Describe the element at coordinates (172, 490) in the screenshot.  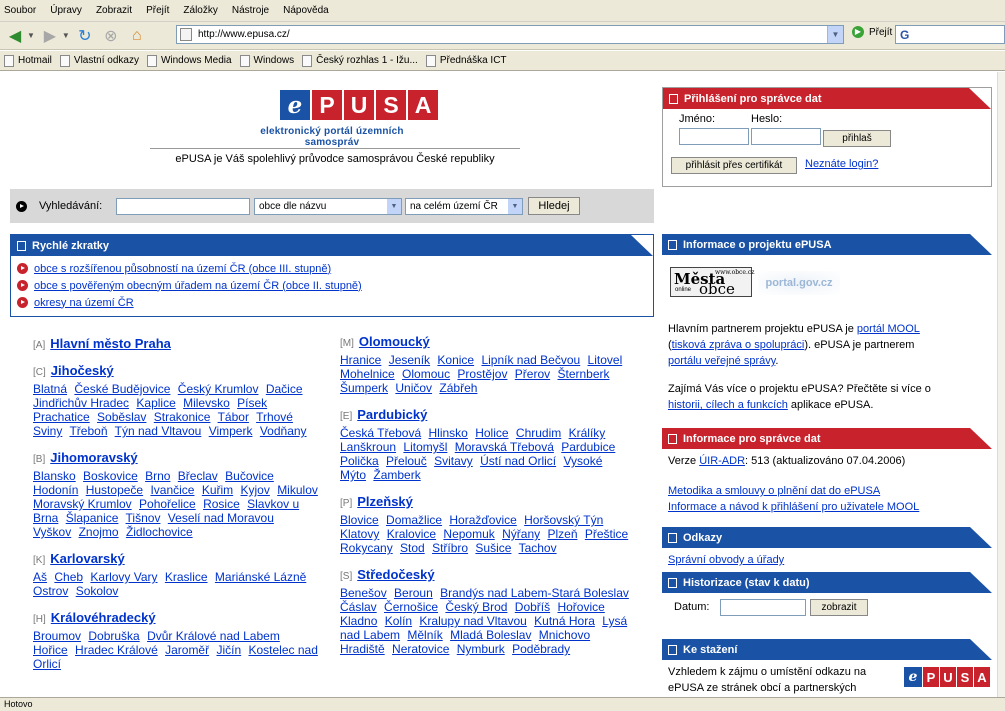
I see `town-link: Ivančice` at that location.